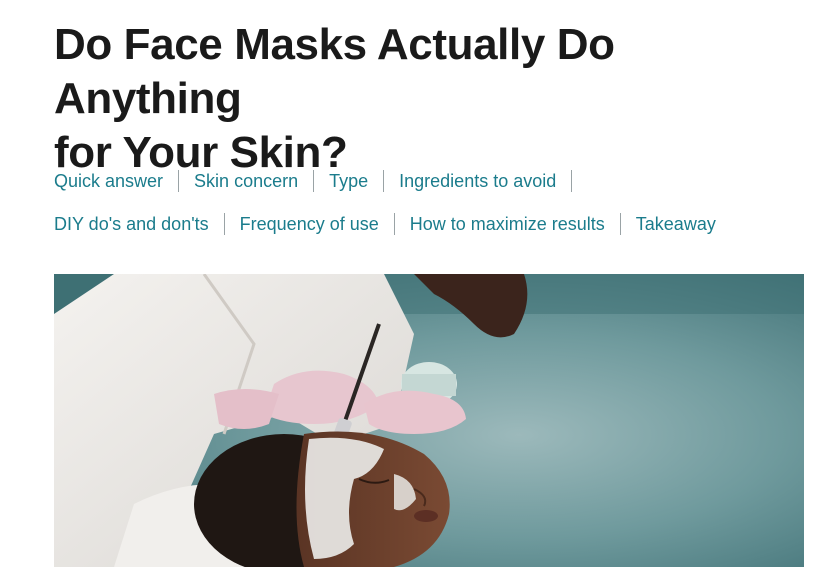 This screenshot has width=828, height=567. Describe the element at coordinates (246, 181) in the screenshot. I see `toc-link-skin-concern: Skin concern` at that location.